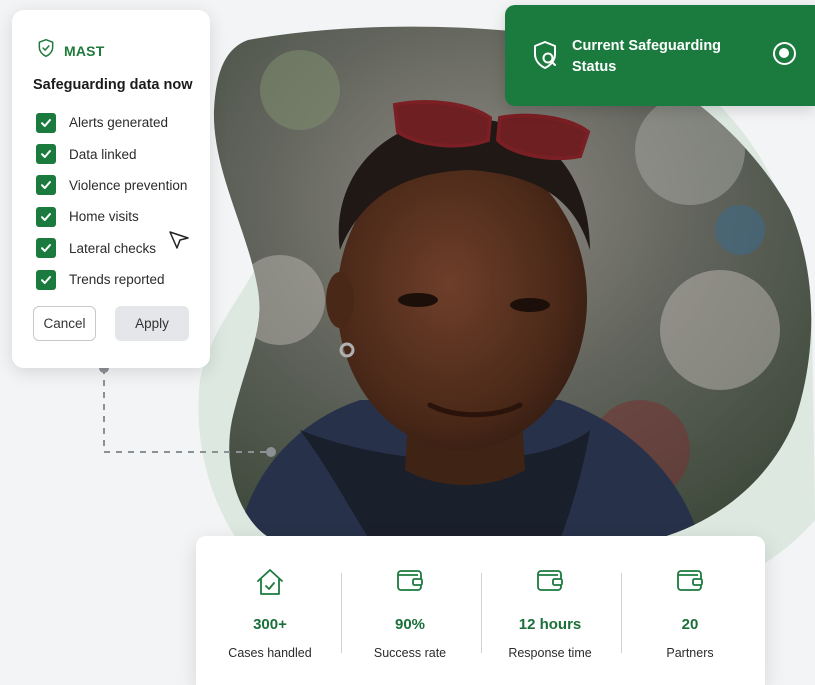 The width and height of the screenshot is (815, 685). Describe the element at coordinates (46, 50) in the screenshot. I see `shield-check-icon` at that location.